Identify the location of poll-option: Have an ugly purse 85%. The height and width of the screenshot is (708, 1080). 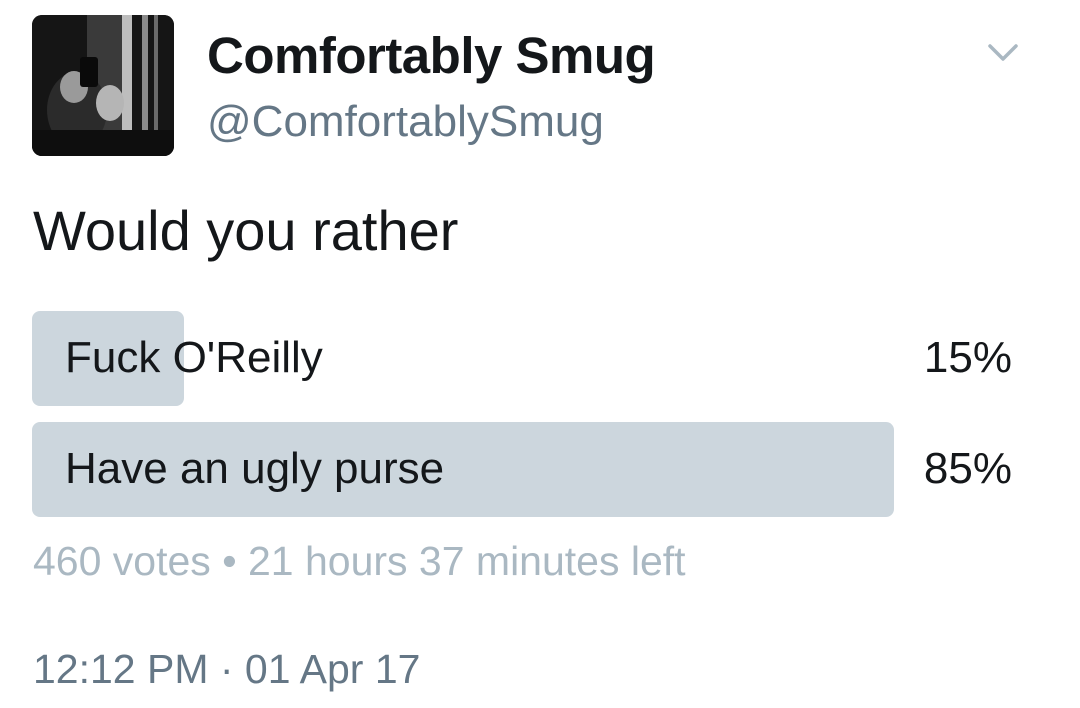
(522, 469).